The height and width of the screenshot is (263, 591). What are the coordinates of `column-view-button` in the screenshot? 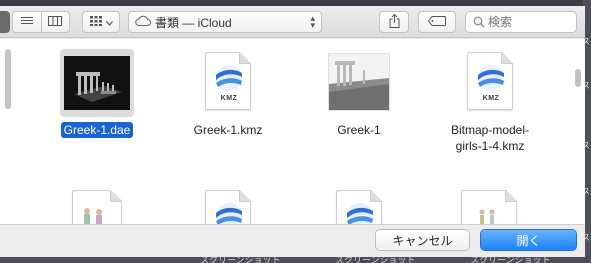 It's located at (55, 22).